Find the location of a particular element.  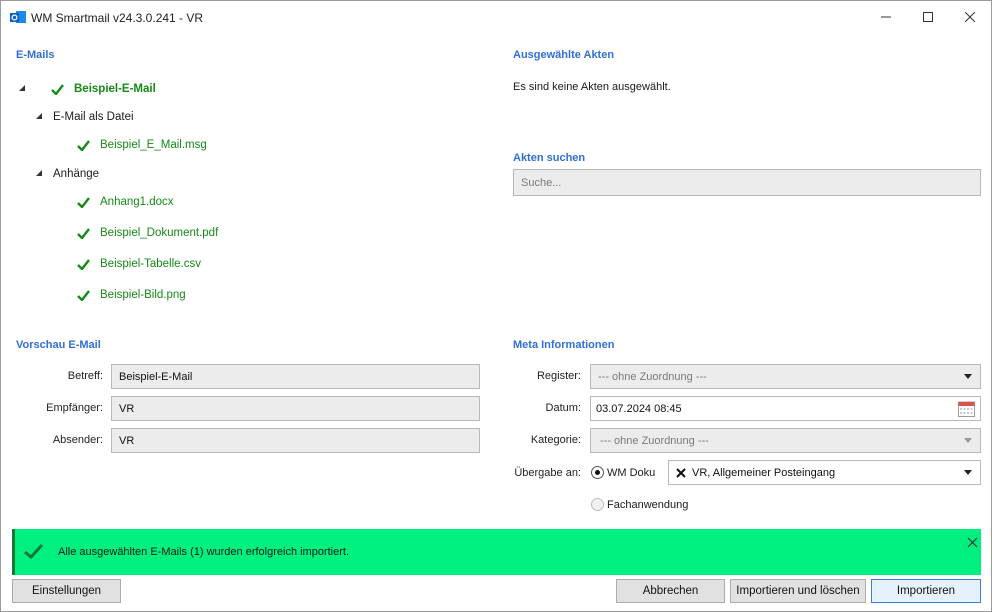

handover-label: Übergabe an: is located at coordinates (547, 473).